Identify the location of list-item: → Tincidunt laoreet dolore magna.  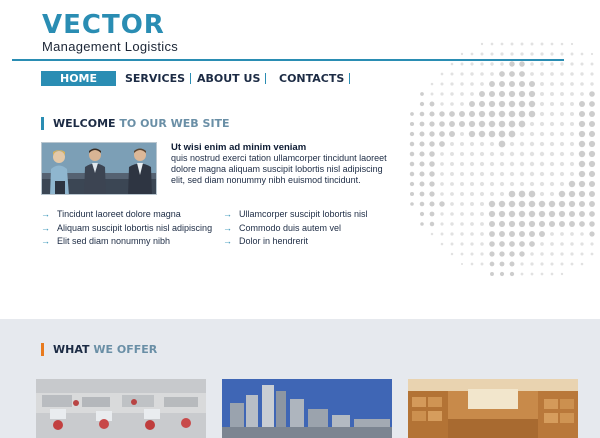
(126, 215).